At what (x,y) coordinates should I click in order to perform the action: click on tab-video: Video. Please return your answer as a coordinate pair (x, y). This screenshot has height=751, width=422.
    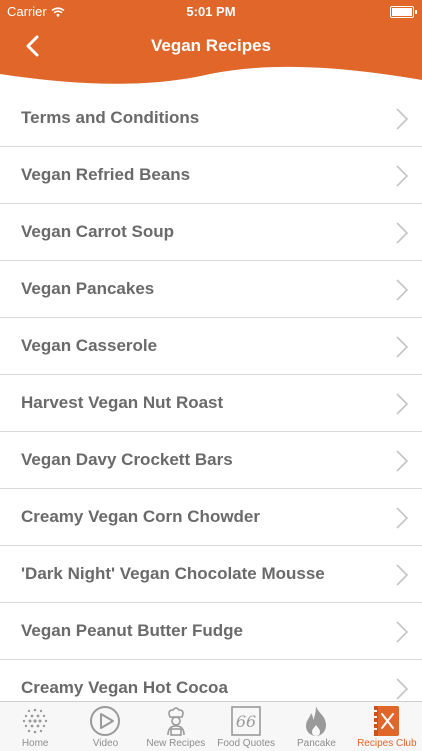
    Looking at the image, I should click on (105, 726).